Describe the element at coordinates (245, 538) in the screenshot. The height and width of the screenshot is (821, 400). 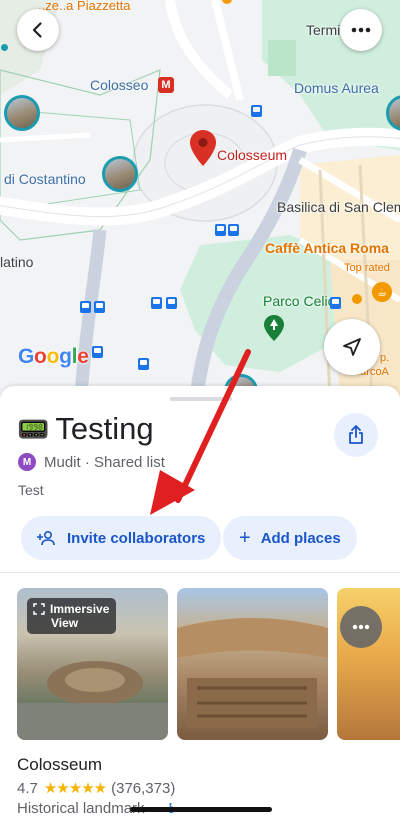
I see `plus-icon: +` at that location.